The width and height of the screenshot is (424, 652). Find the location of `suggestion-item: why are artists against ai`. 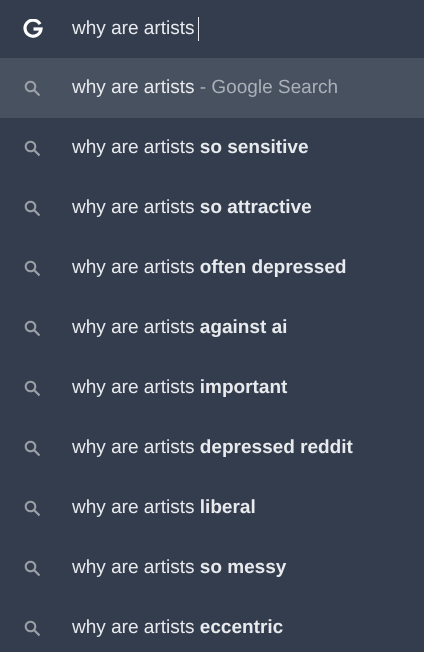

suggestion-item: why are artists against ai is located at coordinates (212, 328).